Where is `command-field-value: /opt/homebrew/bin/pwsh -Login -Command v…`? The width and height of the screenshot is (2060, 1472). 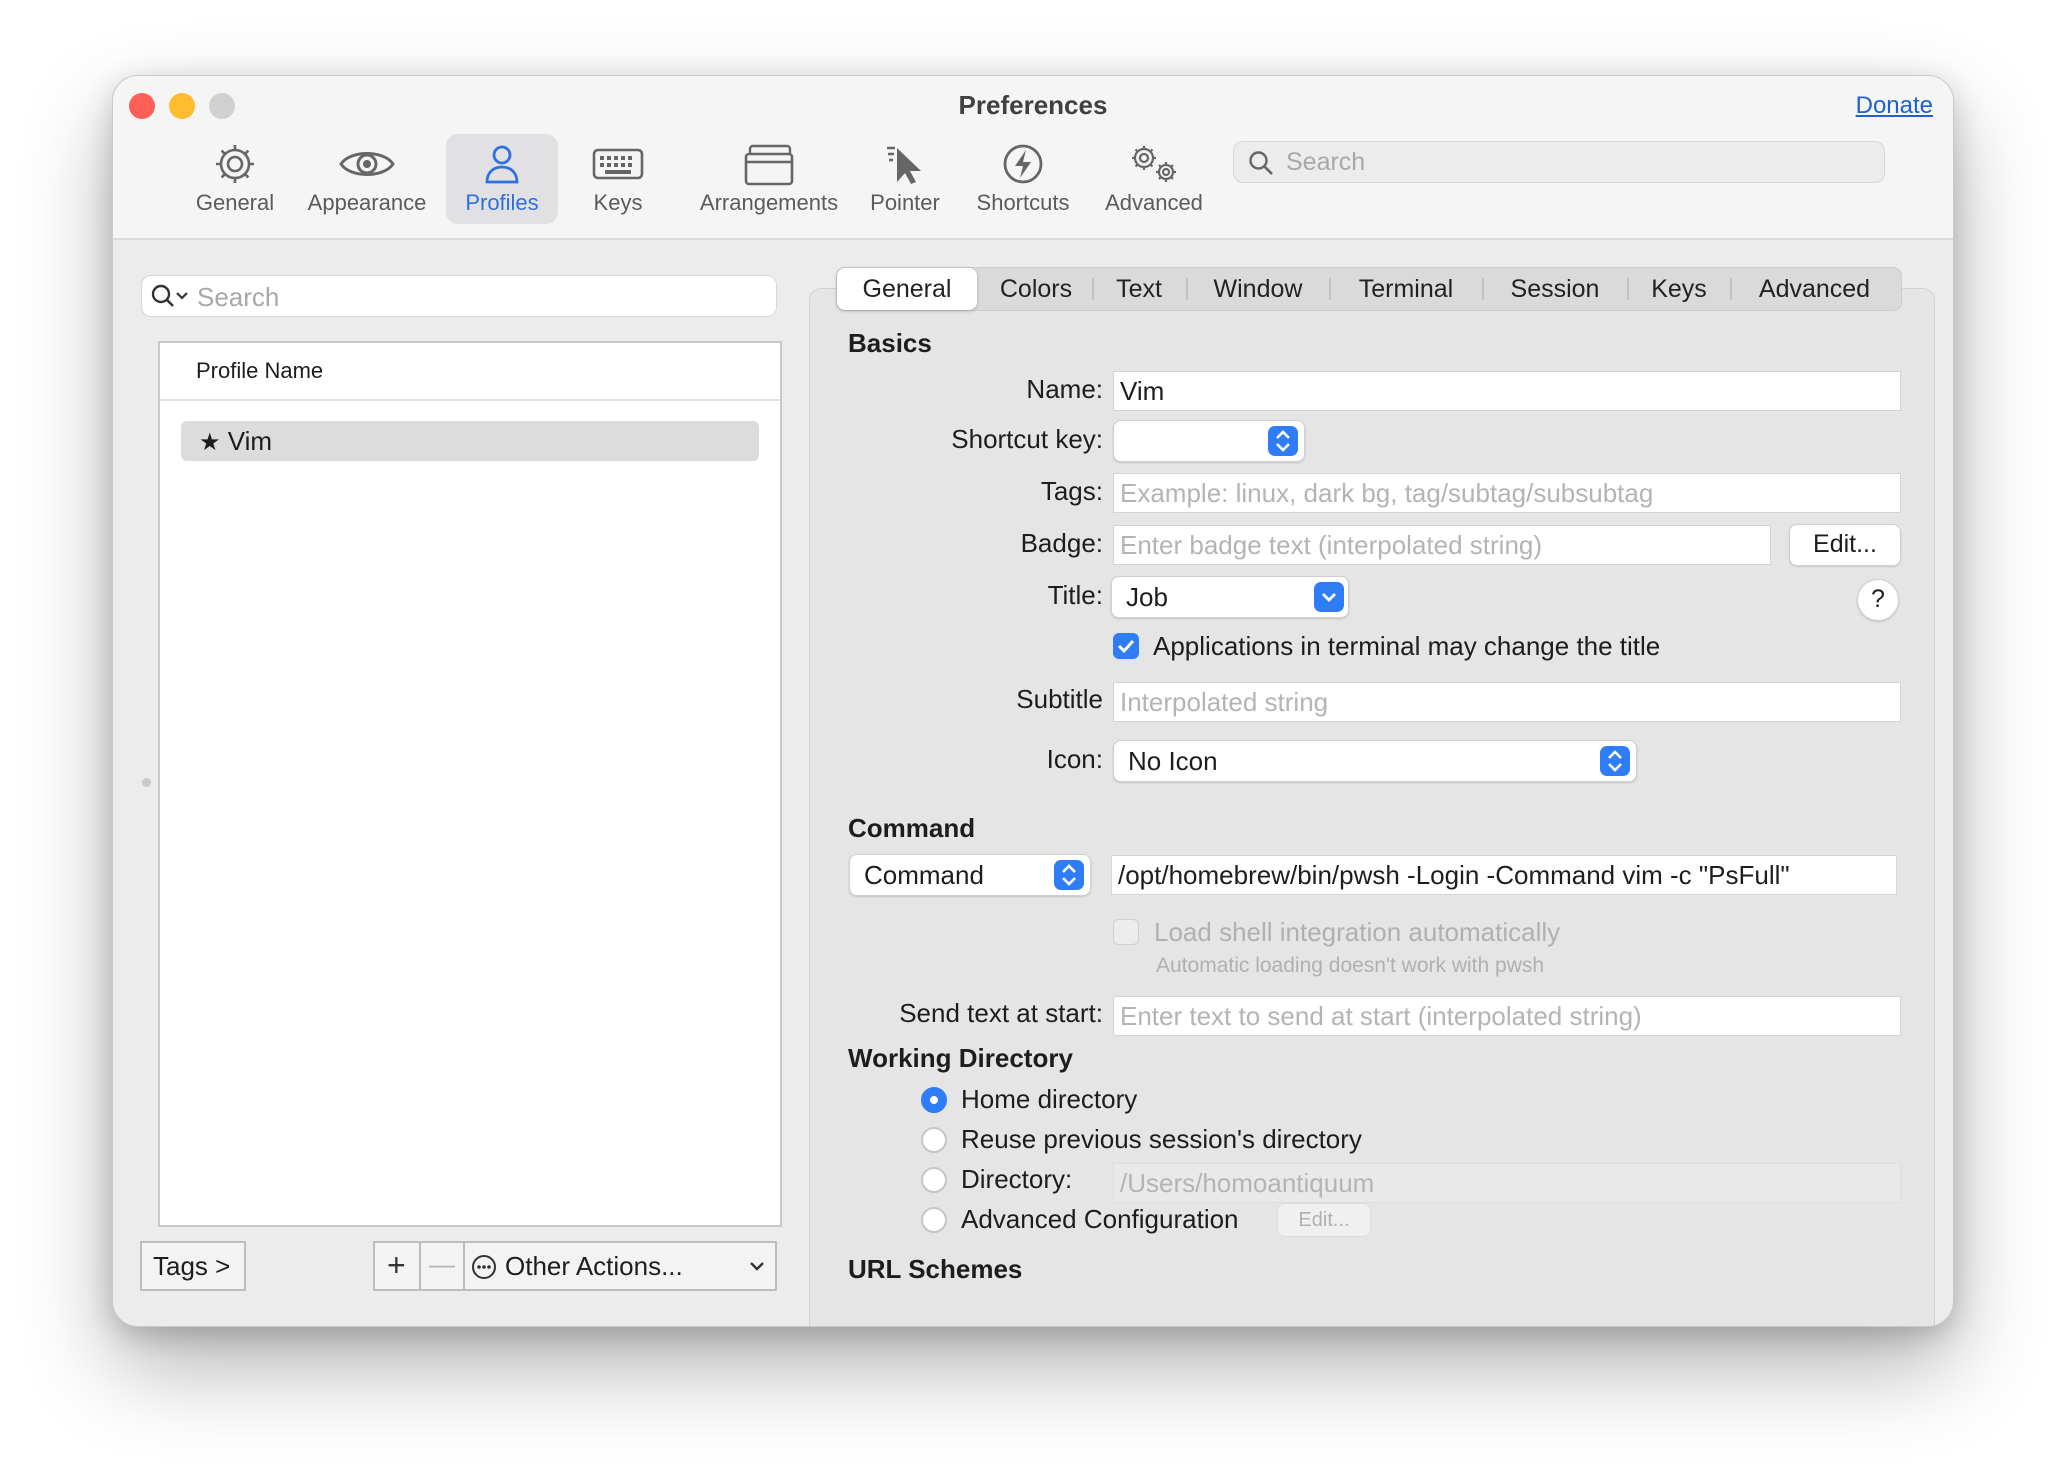
command-field-value: /opt/homebrew/bin/pwsh -Login -Command v… is located at coordinates (1454, 875).